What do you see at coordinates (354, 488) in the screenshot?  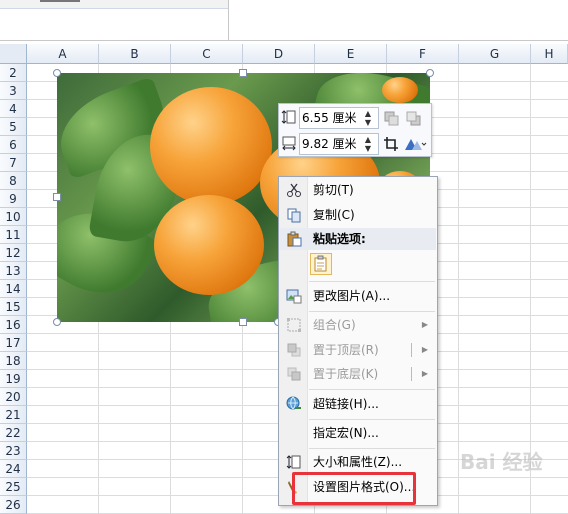 I see `highlight-box` at bounding box center [354, 488].